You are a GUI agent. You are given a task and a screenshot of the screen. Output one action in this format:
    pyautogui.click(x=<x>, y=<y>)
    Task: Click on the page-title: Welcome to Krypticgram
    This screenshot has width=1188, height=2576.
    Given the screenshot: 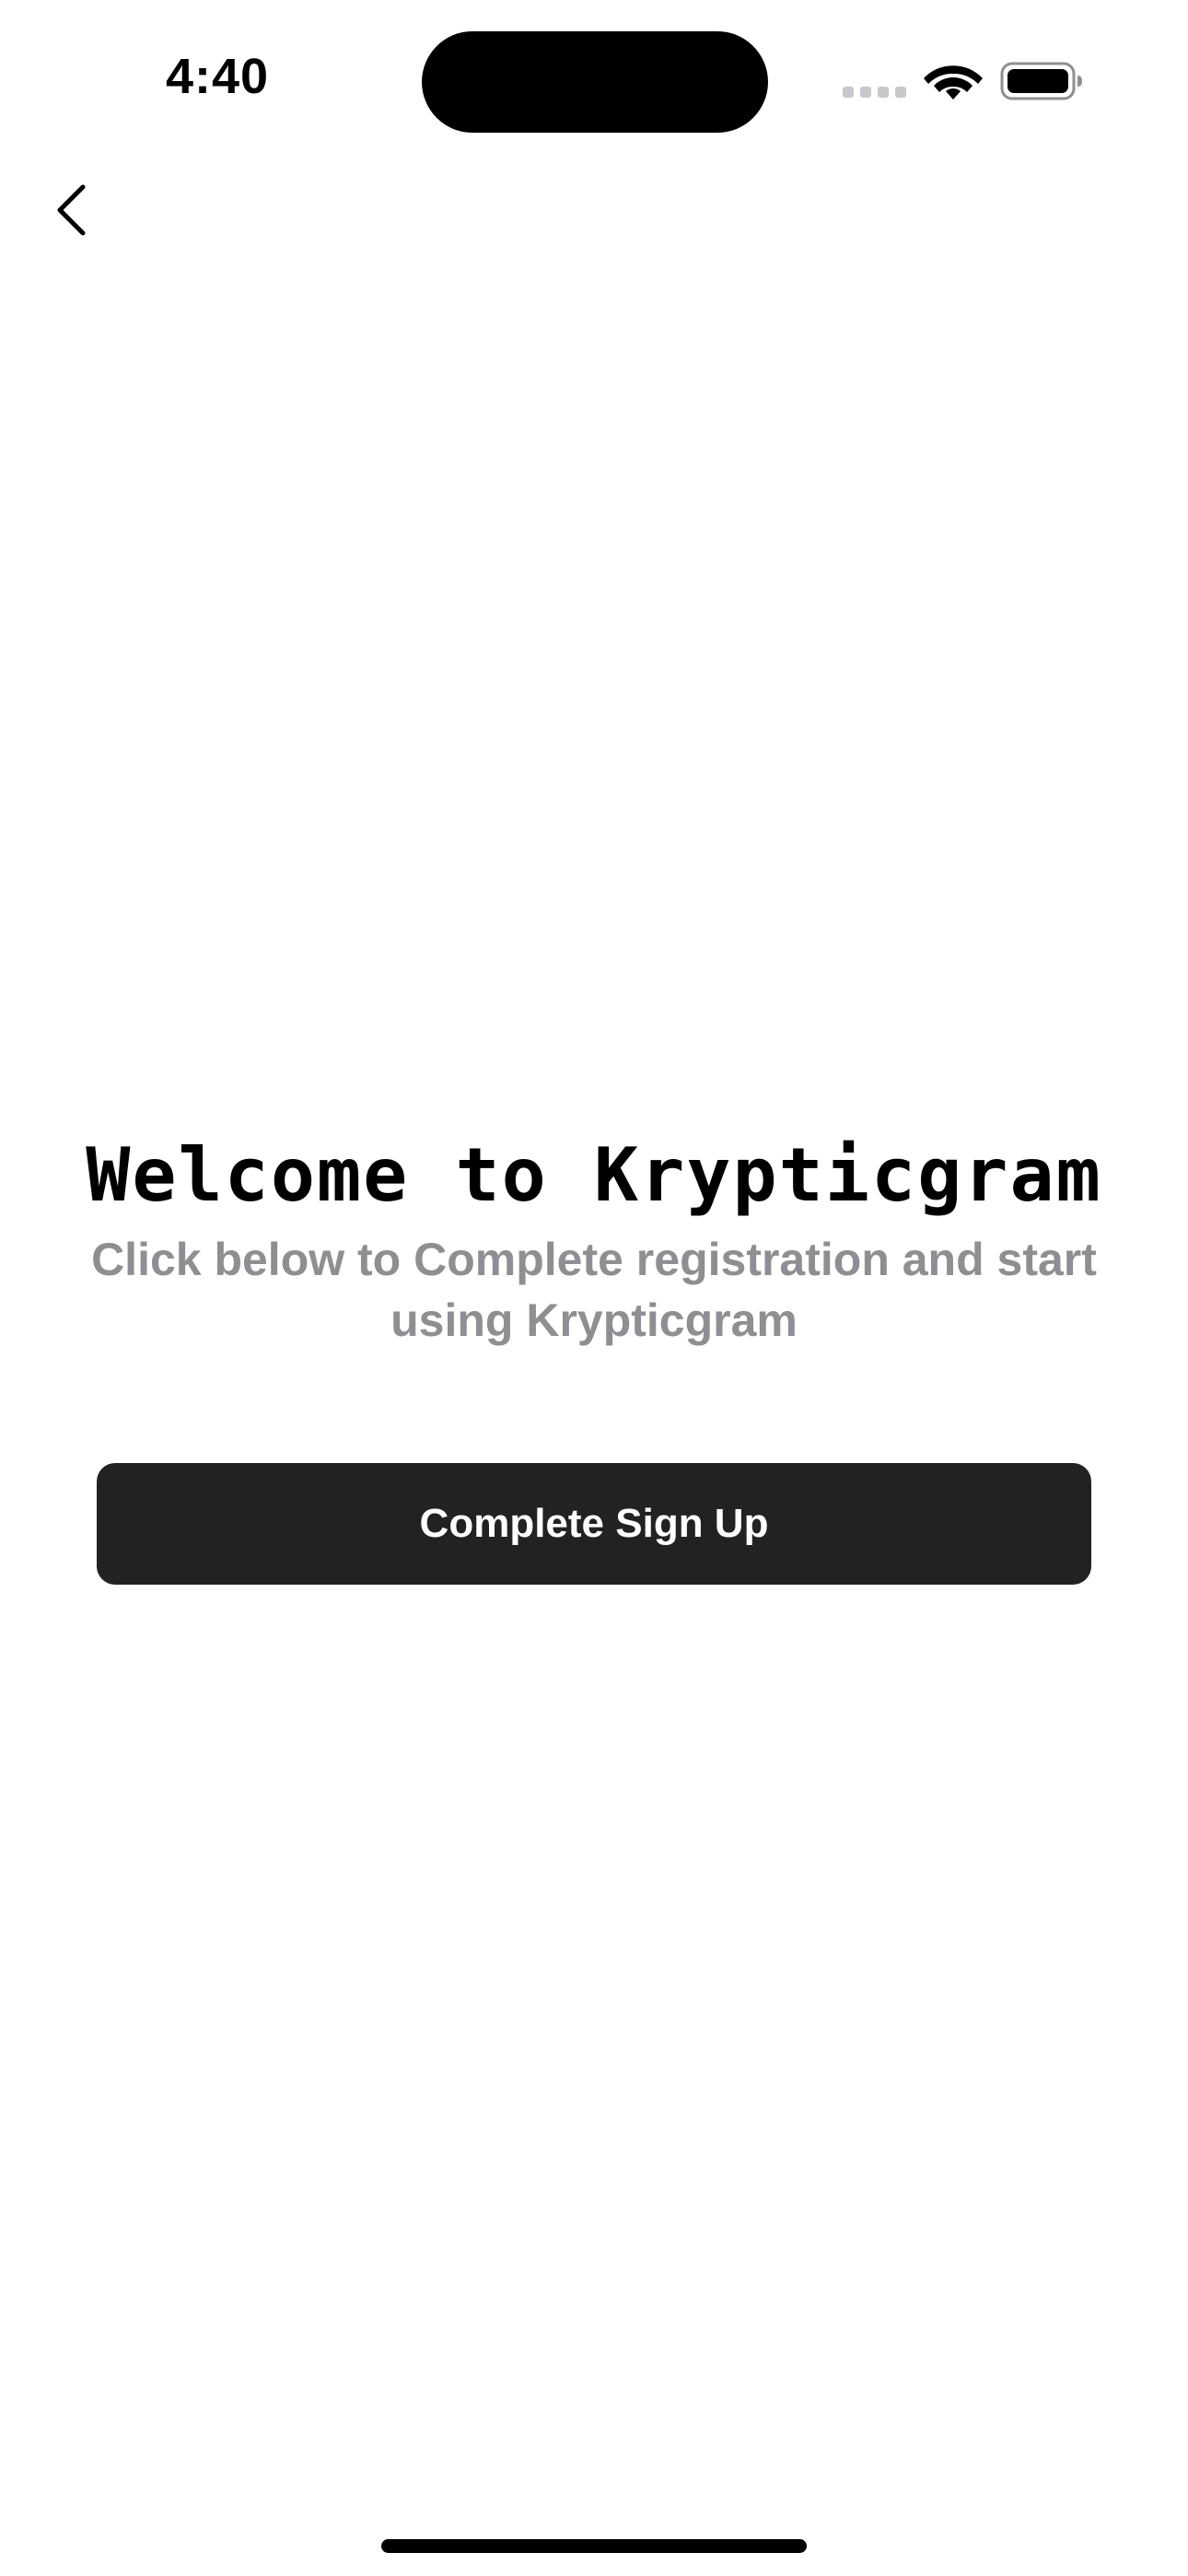 What is the action you would take?
    pyautogui.click(x=594, y=1175)
    